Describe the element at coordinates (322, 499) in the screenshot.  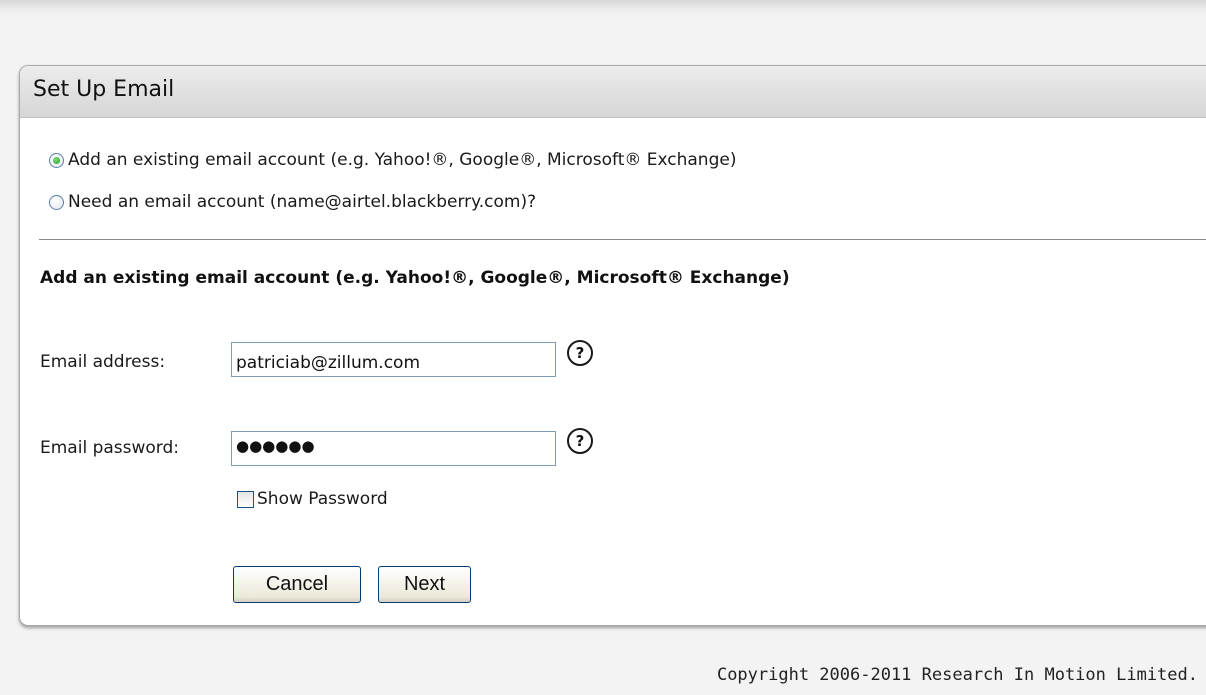
I see `show-password-label: Show Password` at that location.